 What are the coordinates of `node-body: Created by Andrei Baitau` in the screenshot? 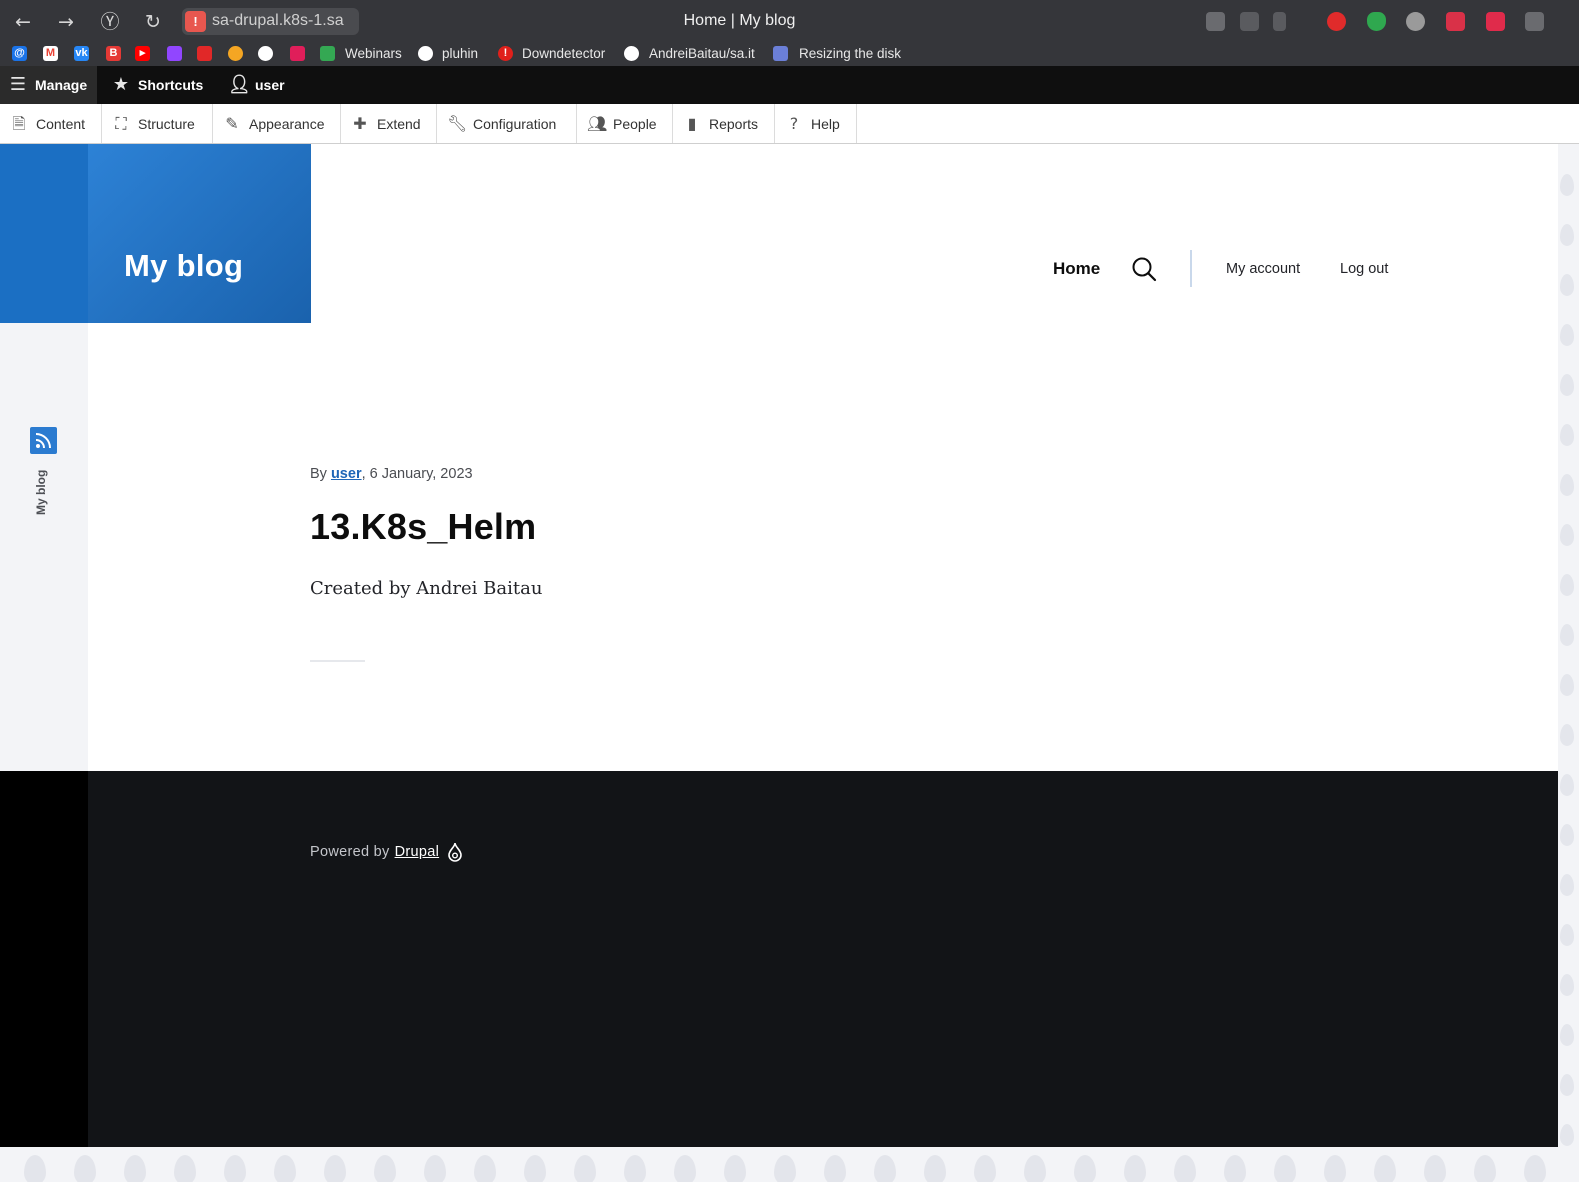 It's located at (426, 588).